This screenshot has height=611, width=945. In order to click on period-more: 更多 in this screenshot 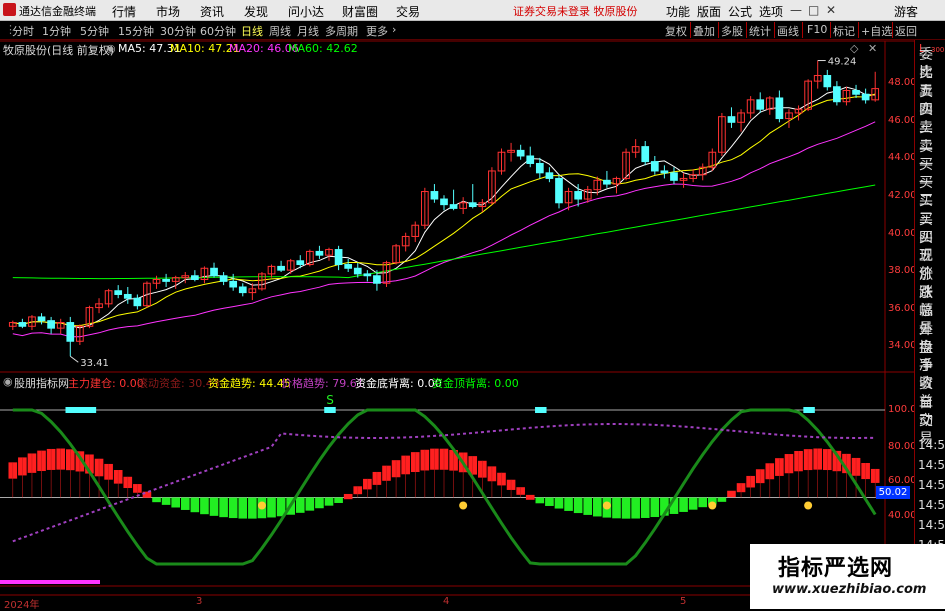, I will do `click(377, 31)`.